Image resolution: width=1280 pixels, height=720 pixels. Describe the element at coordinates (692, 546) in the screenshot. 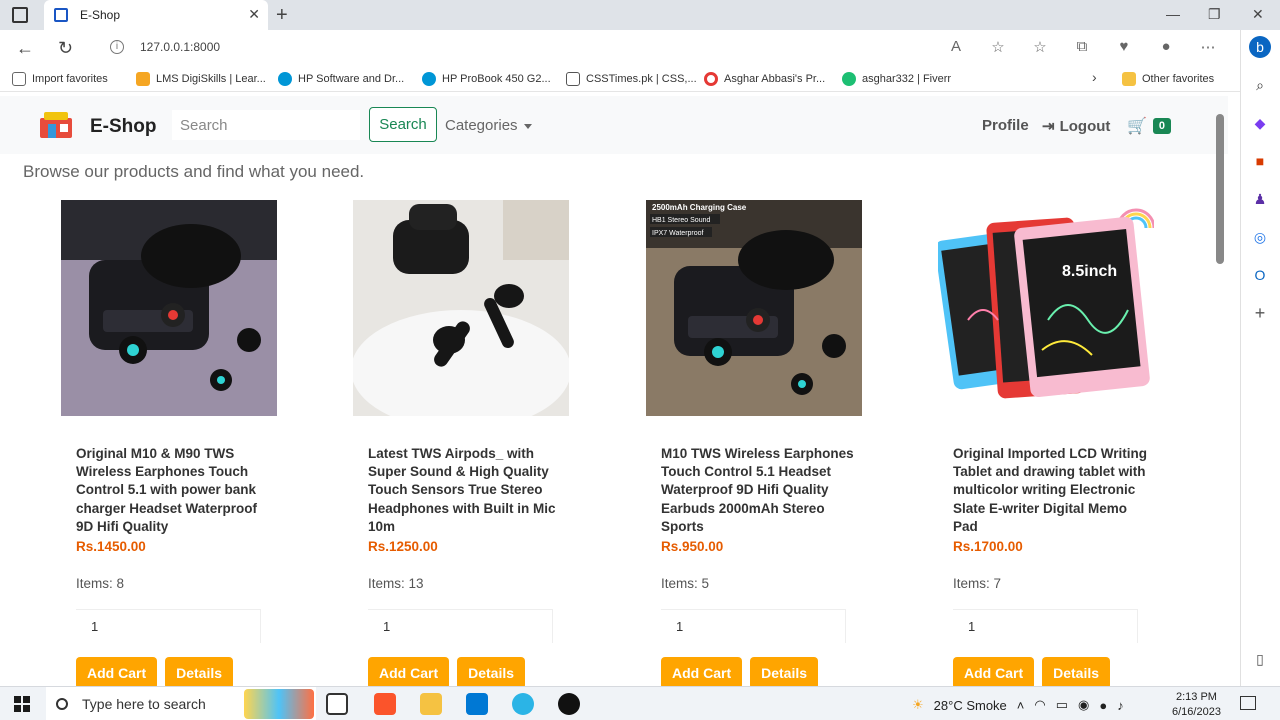

I see `product-price: Rs.950.00` at that location.